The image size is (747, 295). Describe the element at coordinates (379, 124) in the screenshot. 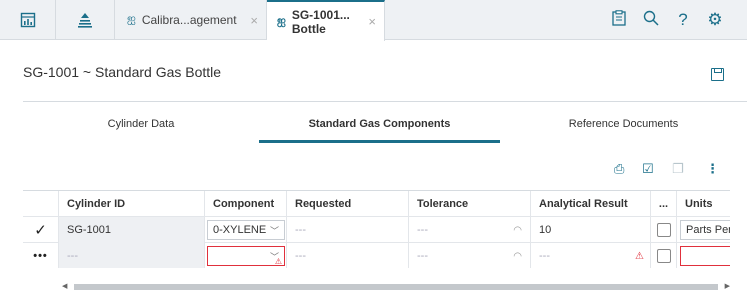

I see `tab-standard-gas-components: Standard Gas Components` at that location.